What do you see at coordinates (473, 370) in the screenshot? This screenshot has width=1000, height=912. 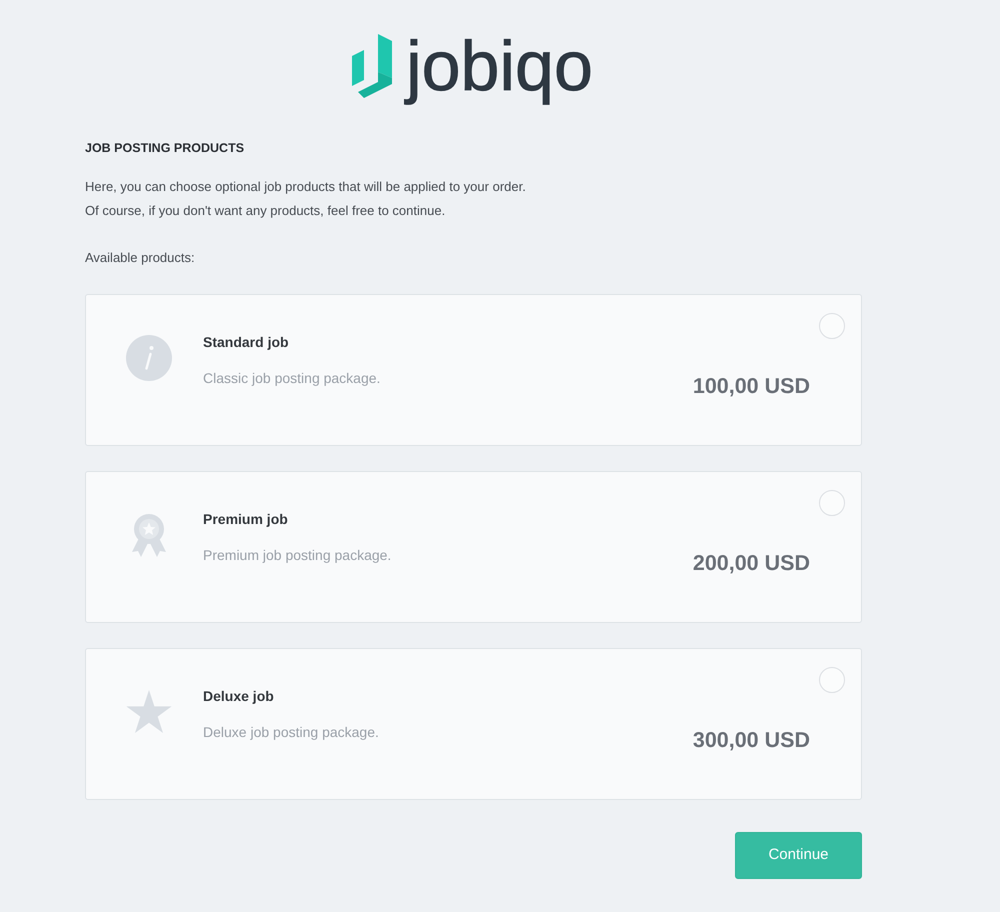 I see `product-card: Standard job Classic job posting package. 100,00 USD` at bounding box center [473, 370].